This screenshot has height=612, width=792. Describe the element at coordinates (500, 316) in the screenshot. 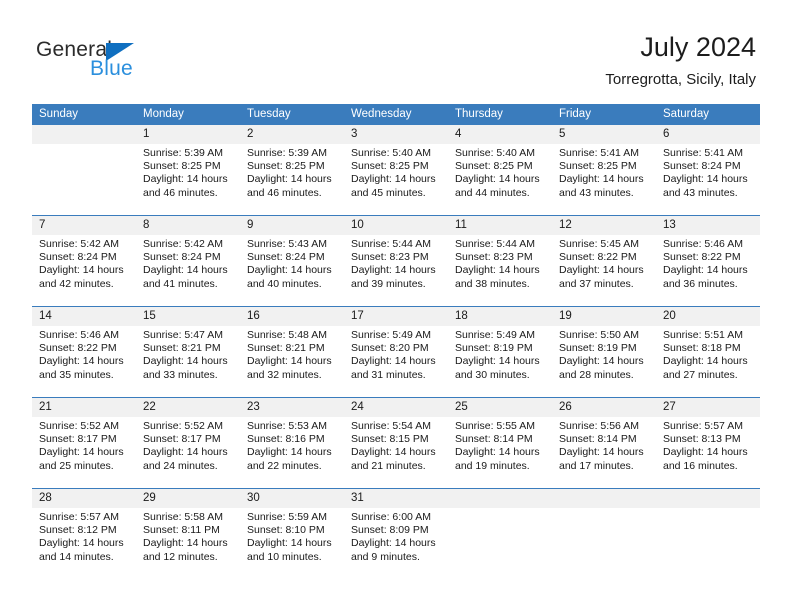

I see `day-number: 18` at that location.